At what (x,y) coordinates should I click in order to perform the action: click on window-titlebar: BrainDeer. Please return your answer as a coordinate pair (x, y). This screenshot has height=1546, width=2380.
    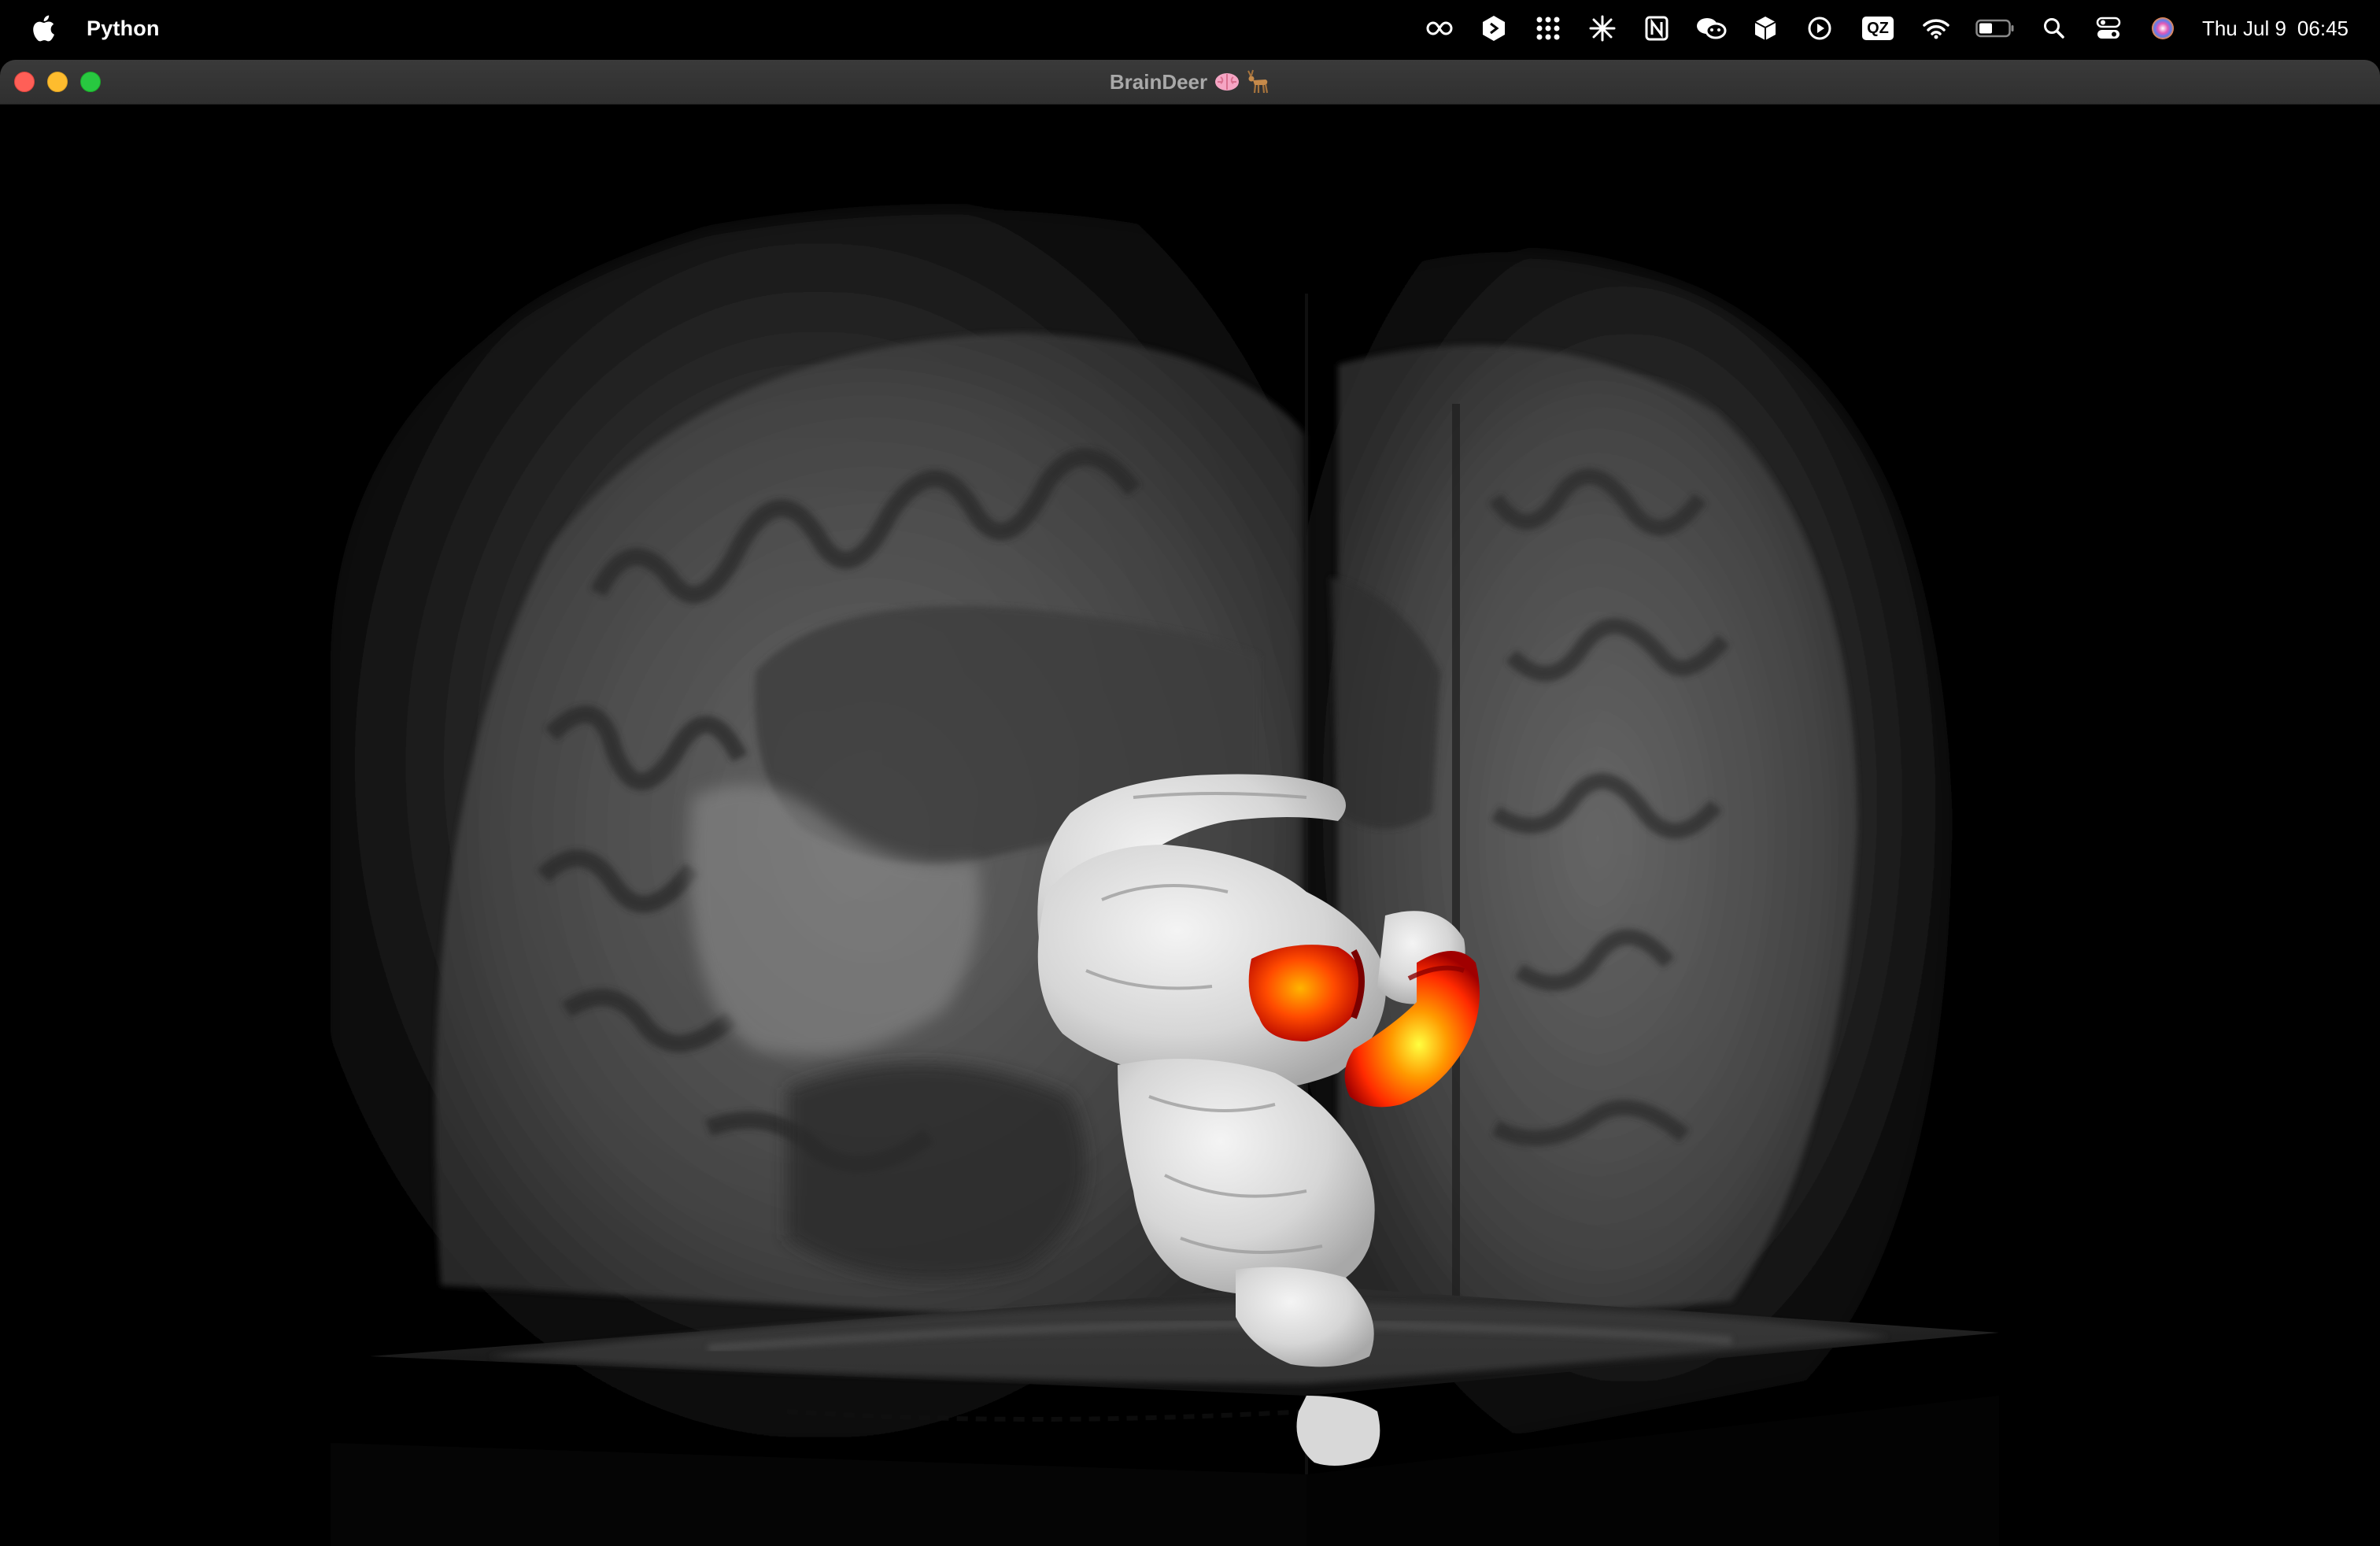
    Looking at the image, I should click on (1190, 82).